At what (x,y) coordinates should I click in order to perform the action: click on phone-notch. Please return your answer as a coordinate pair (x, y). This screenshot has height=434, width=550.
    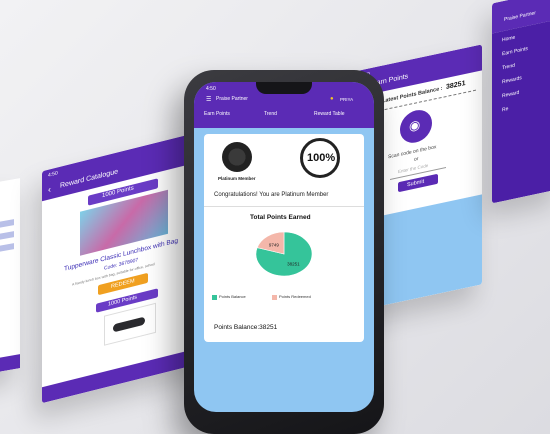
    Looking at the image, I should click on (284, 88).